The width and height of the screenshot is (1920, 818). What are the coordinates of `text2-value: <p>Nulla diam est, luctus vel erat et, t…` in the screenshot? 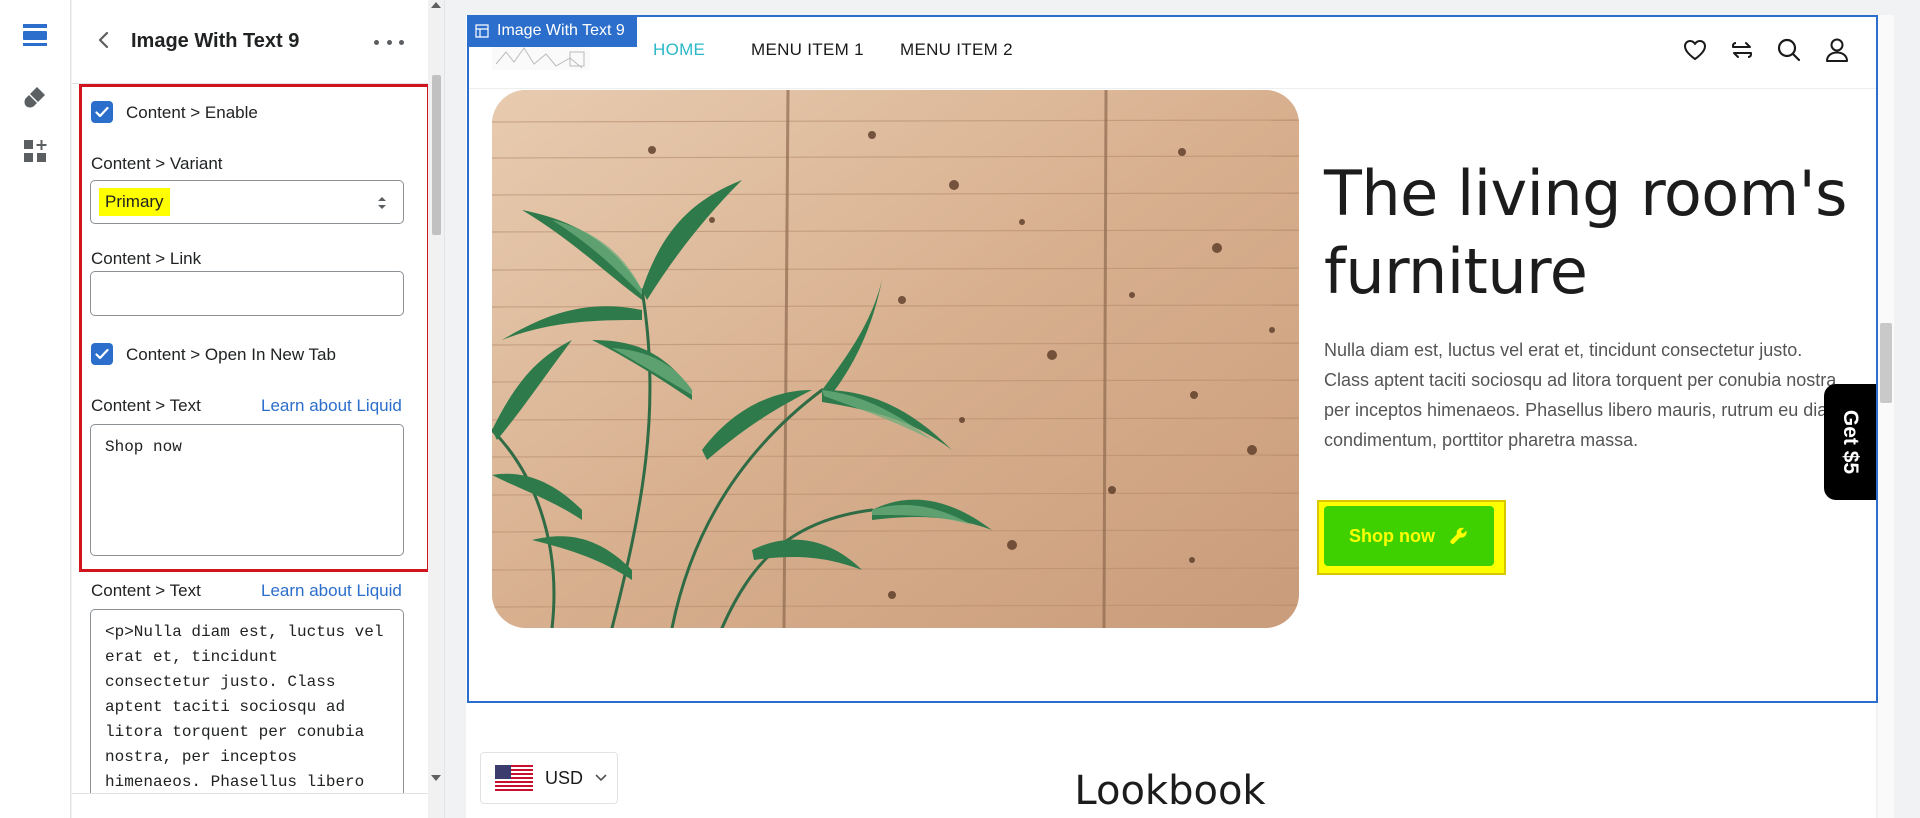 It's located at (244, 707).